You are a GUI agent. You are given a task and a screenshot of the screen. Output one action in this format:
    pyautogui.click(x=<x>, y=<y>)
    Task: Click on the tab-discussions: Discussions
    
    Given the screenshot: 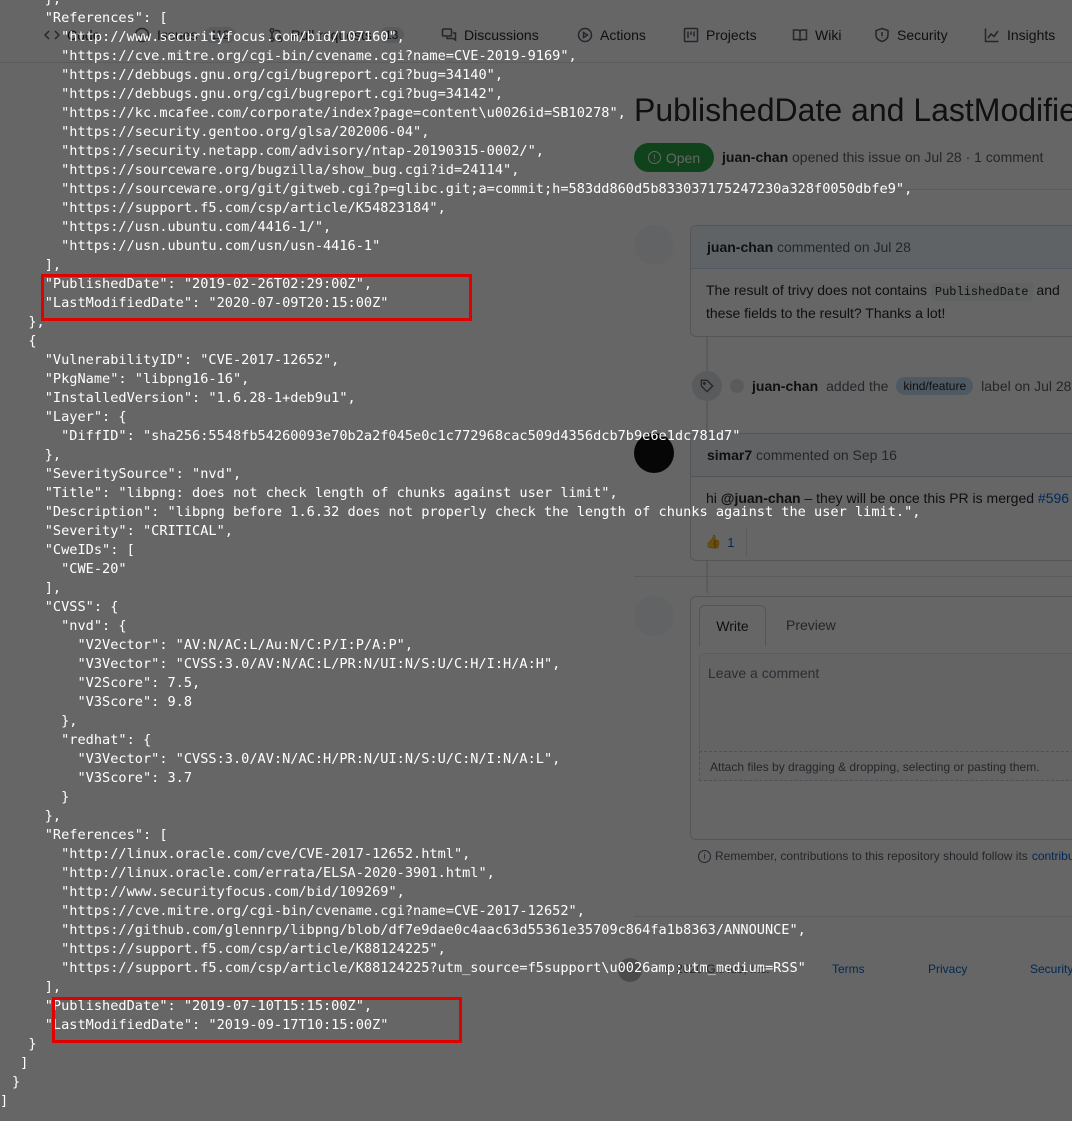 What is the action you would take?
    pyautogui.click(x=490, y=35)
    